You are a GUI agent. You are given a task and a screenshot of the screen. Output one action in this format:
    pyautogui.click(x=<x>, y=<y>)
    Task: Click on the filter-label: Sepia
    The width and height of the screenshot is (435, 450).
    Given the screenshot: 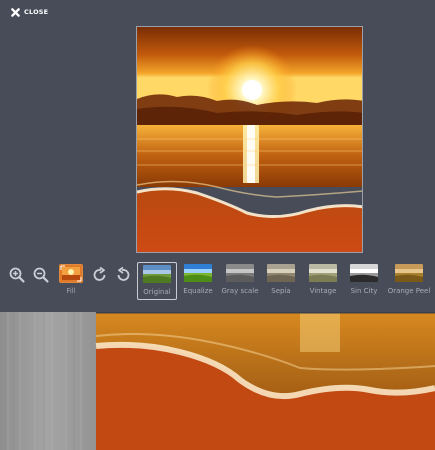 What is the action you would take?
    pyautogui.click(x=281, y=291)
    